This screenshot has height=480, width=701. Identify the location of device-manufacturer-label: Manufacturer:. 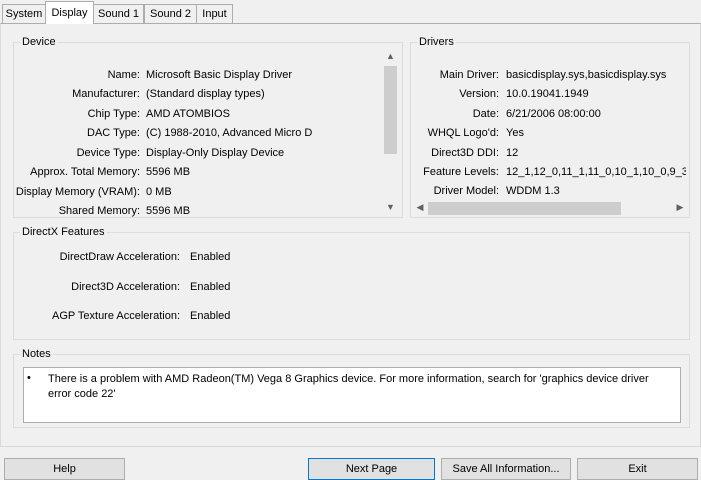
(106, 94).